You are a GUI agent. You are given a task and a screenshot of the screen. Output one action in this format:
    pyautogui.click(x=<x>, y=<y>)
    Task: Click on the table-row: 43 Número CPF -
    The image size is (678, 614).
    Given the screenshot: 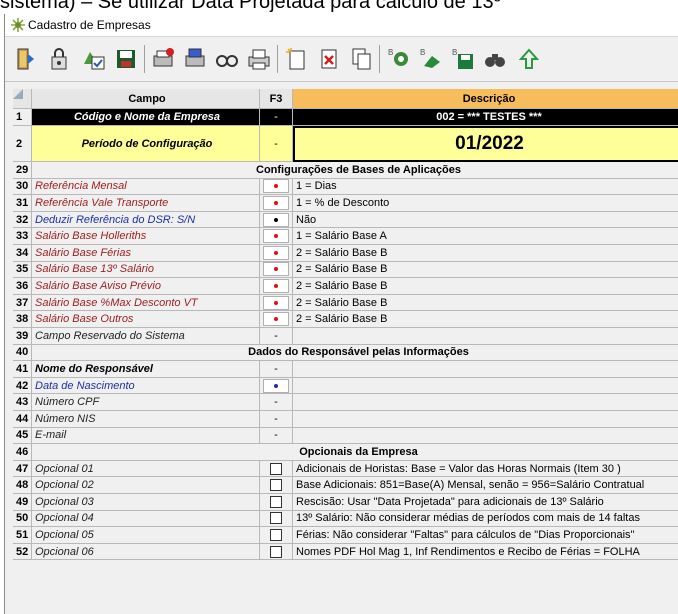 What is the action you would take?
    pyautogui.click(x=345, y=402)
    